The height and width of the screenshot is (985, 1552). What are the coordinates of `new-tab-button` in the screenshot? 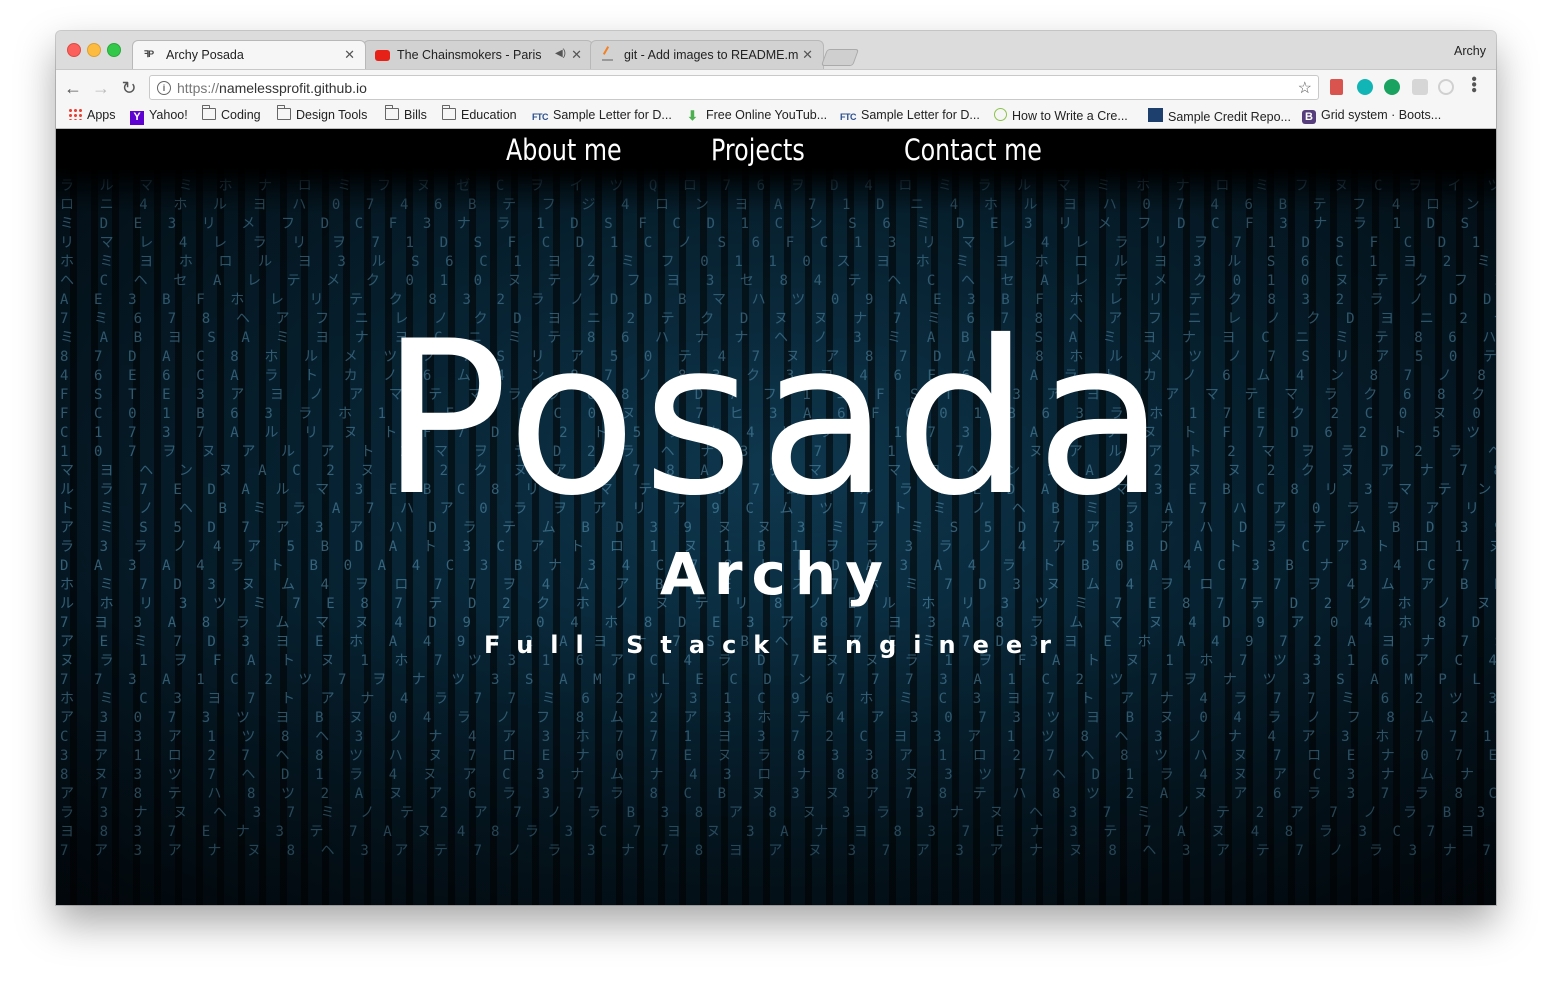 It's located at (840, 57).